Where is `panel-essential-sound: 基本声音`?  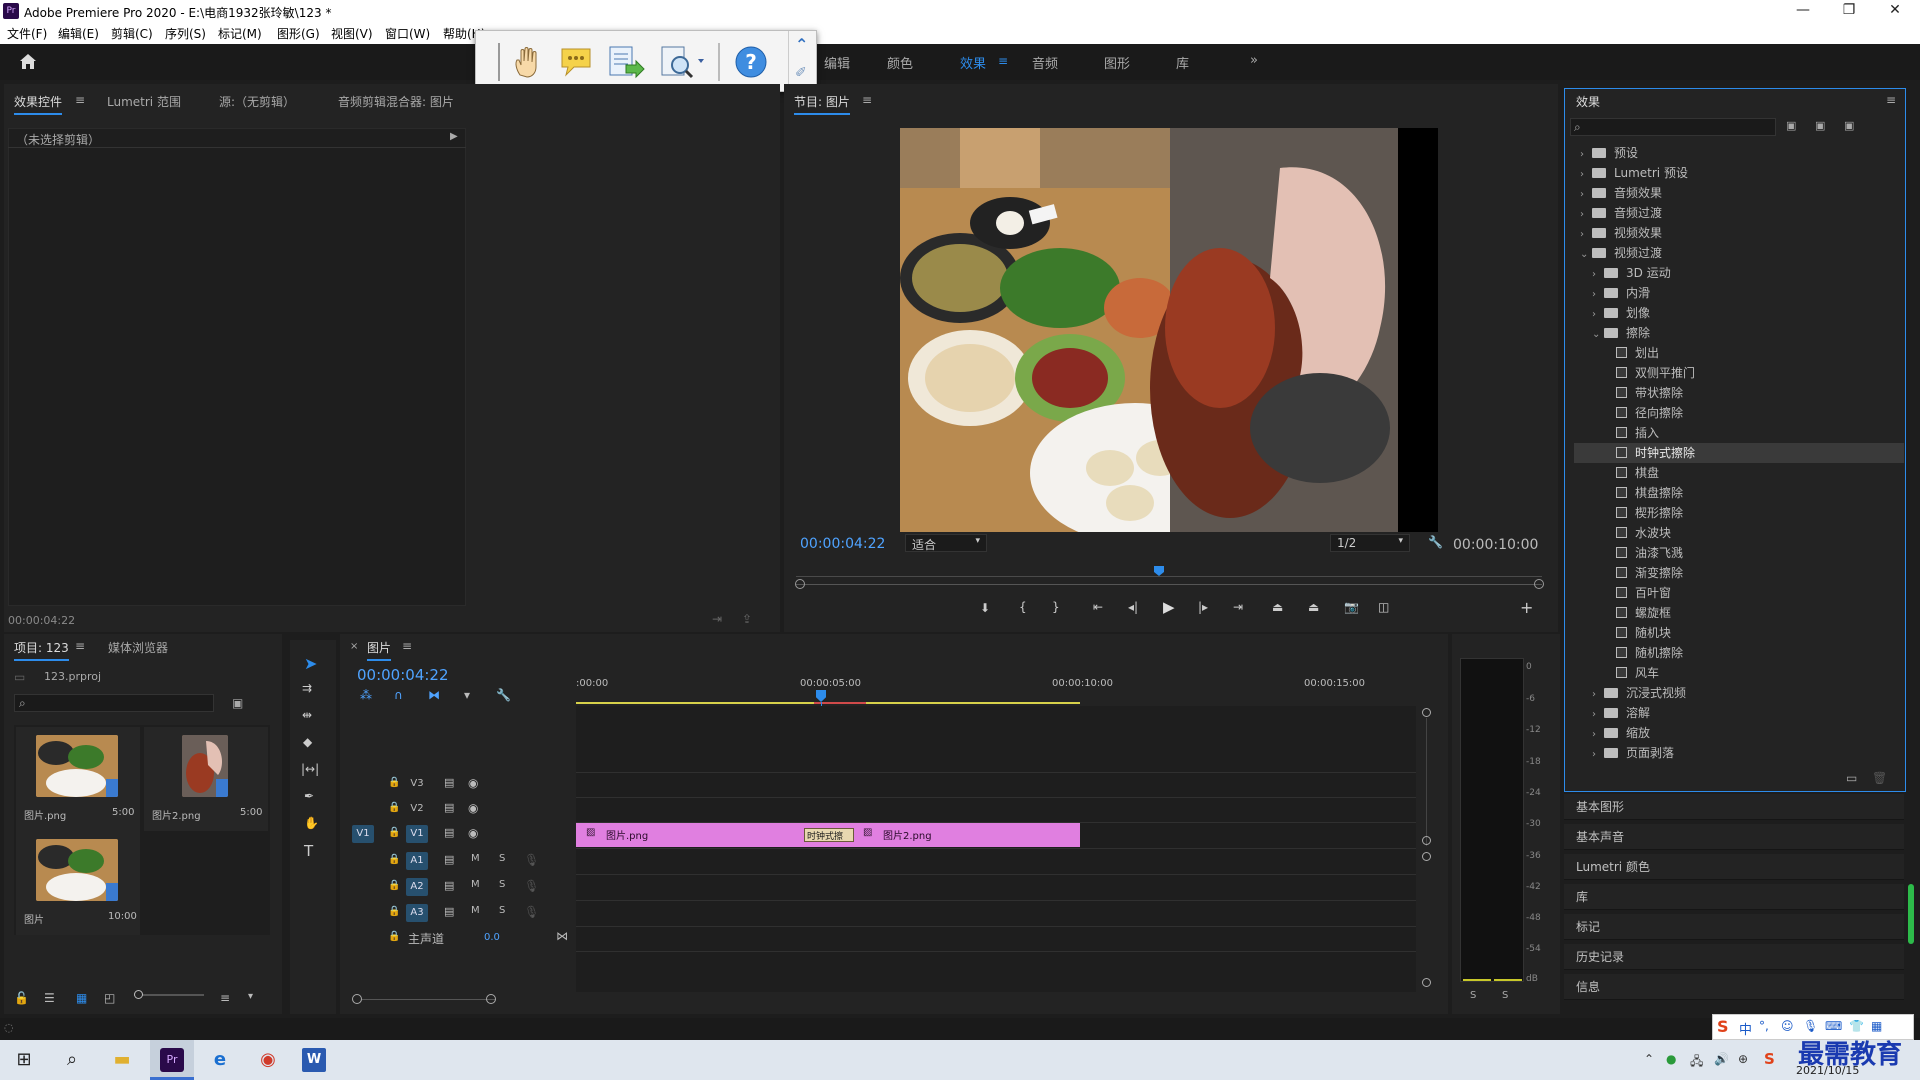 panel-essential-sound: 基本声音 is located at coordinates (1734, 837).